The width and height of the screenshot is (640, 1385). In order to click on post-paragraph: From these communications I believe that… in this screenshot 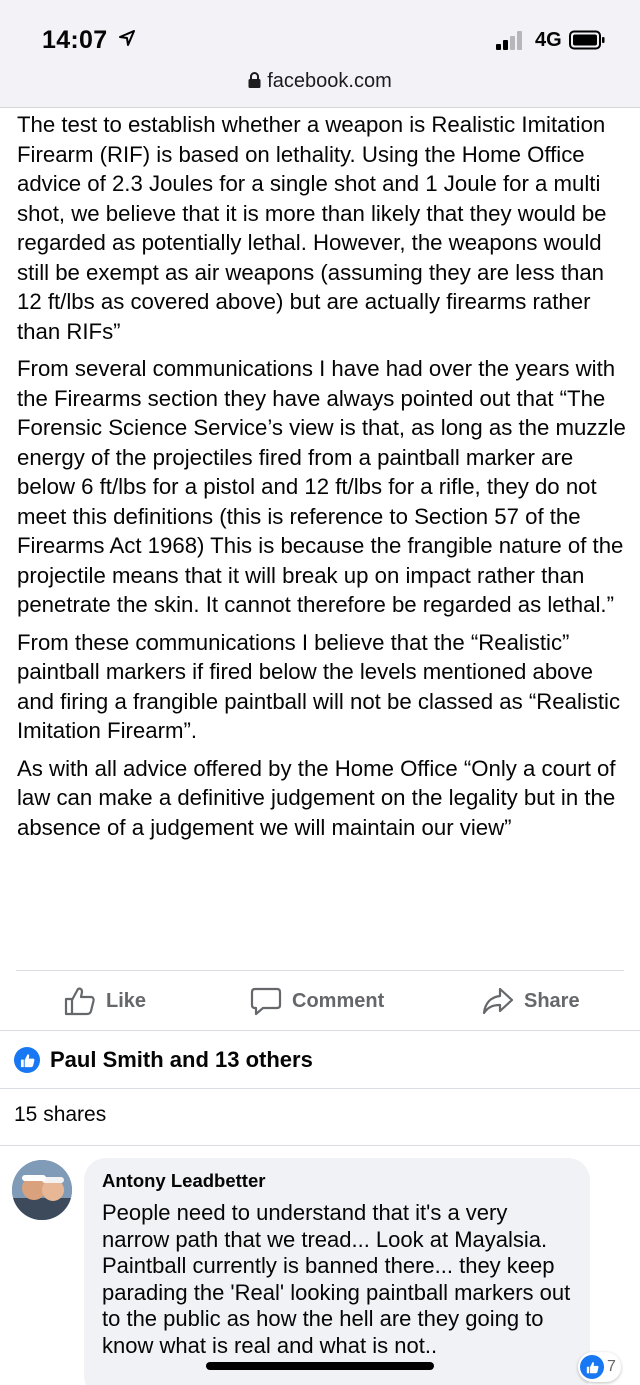, I will do `click(319, 686)`.